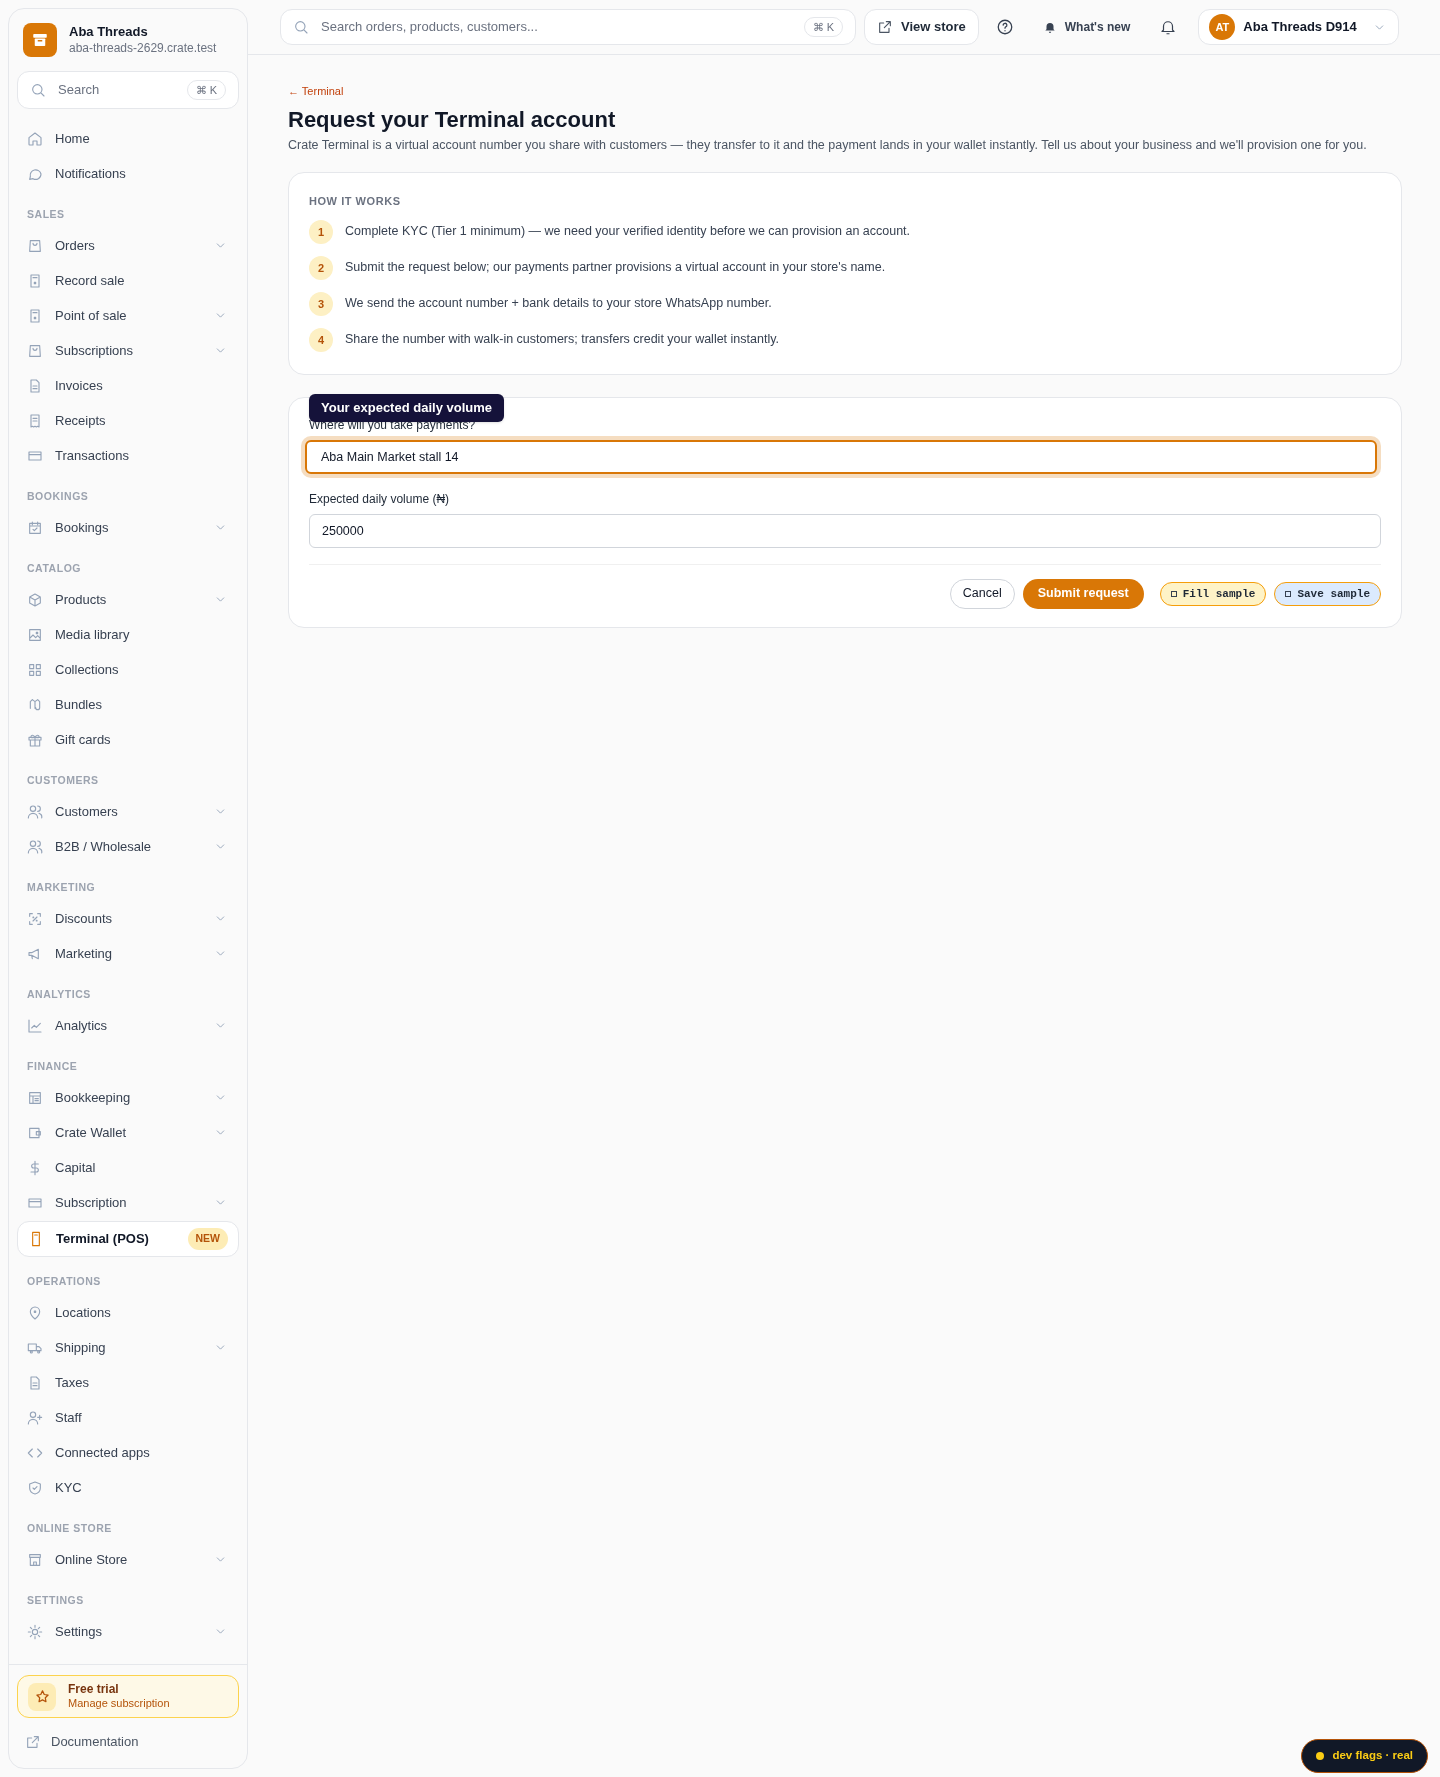 The width and height of the screenshot is (1440, 1777). Describe the element at coordinates (94, 1690) in the screenshot. I see `trial-title: Free trial` at that location.